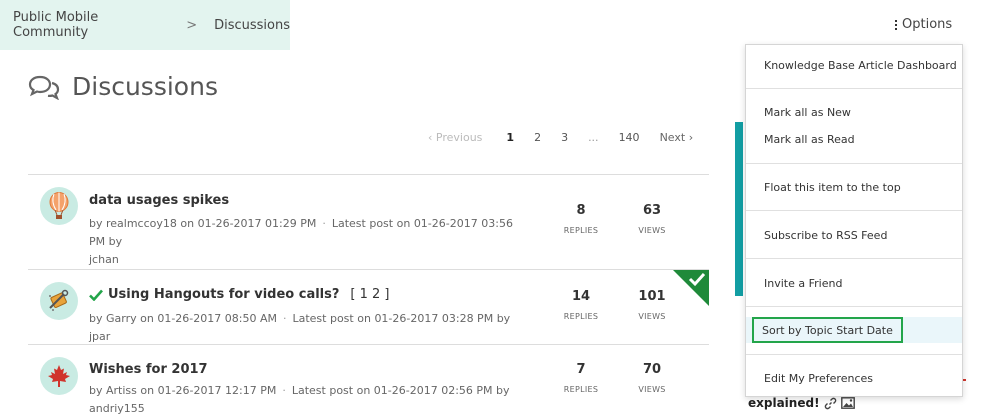 The height and width of the screenshot is (415, 999). I want to click on views-count: 70 VIEWS, so click(652, 378).